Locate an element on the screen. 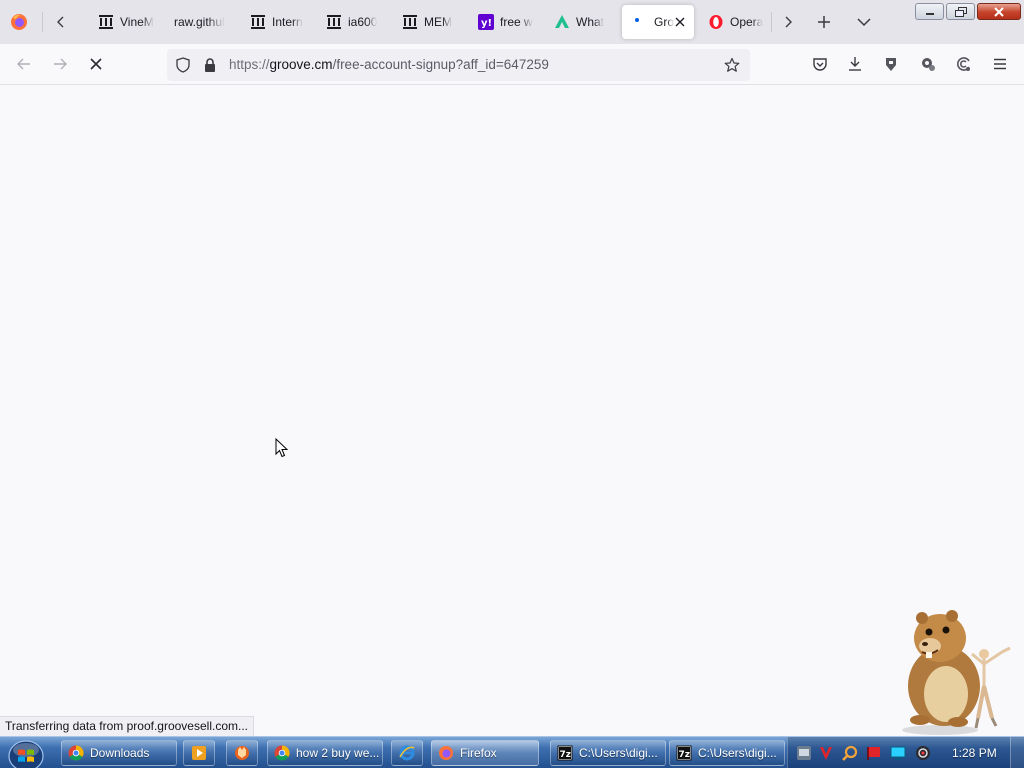  extension-shield-icon is located at coordinates (891, 64).